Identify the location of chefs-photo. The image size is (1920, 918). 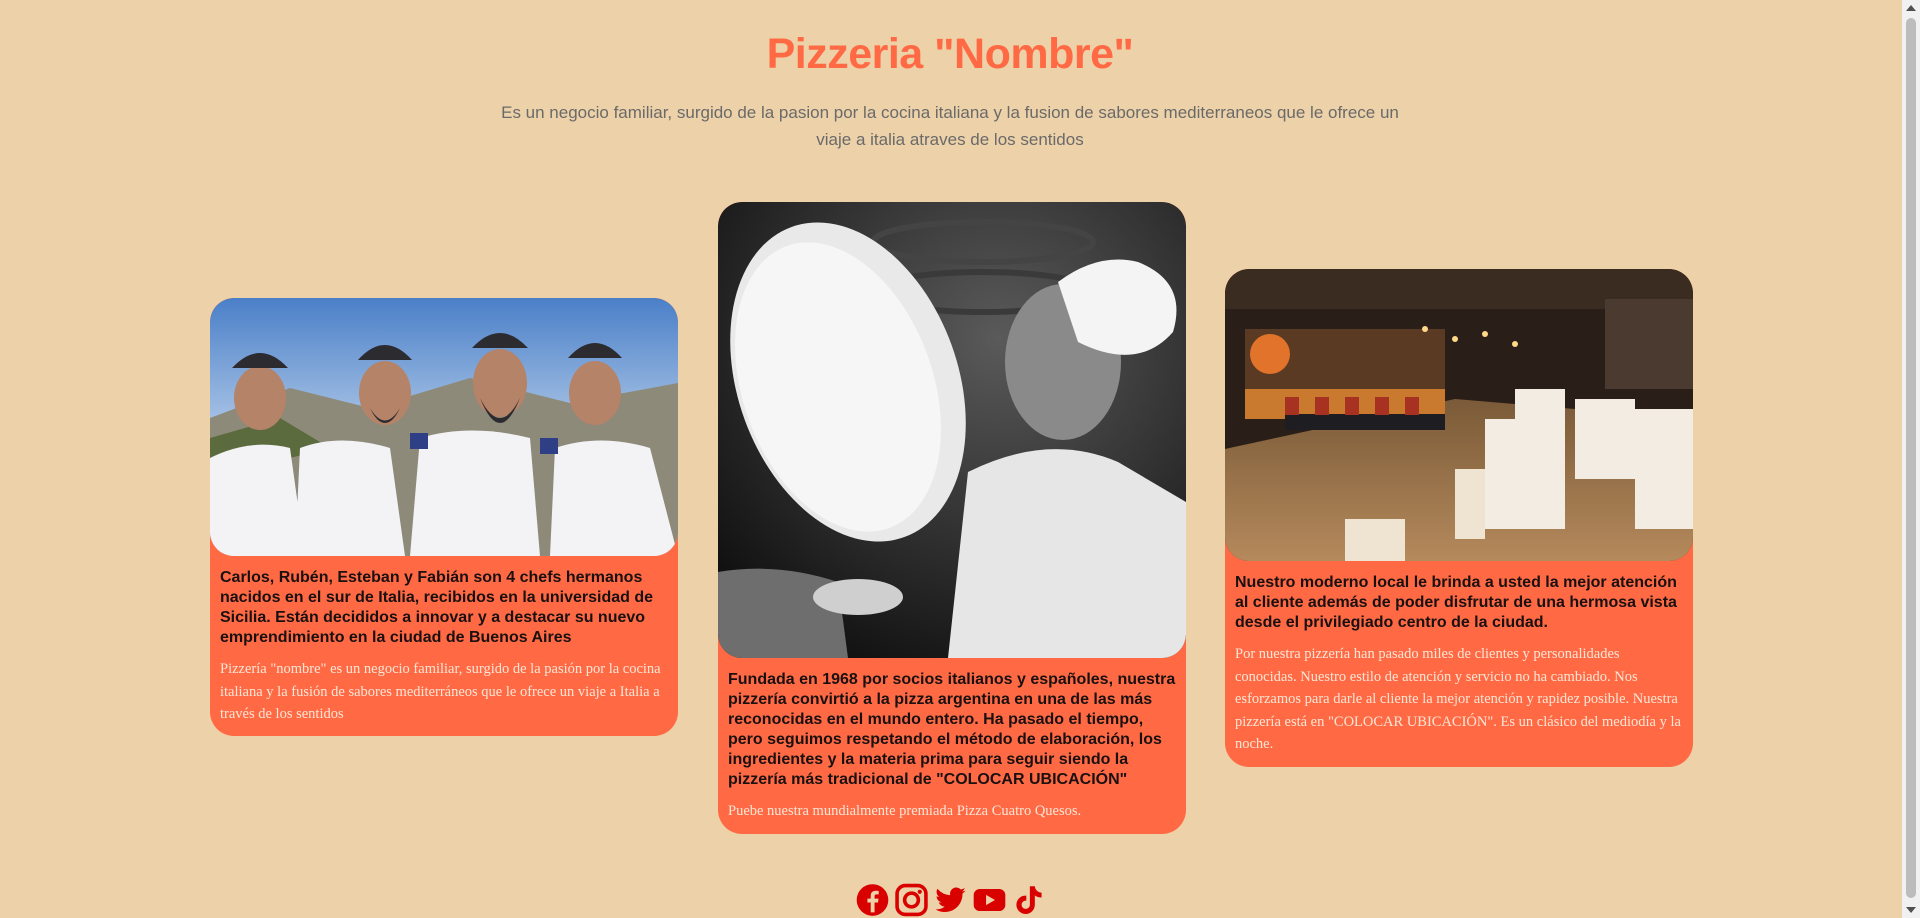
(444, 427).